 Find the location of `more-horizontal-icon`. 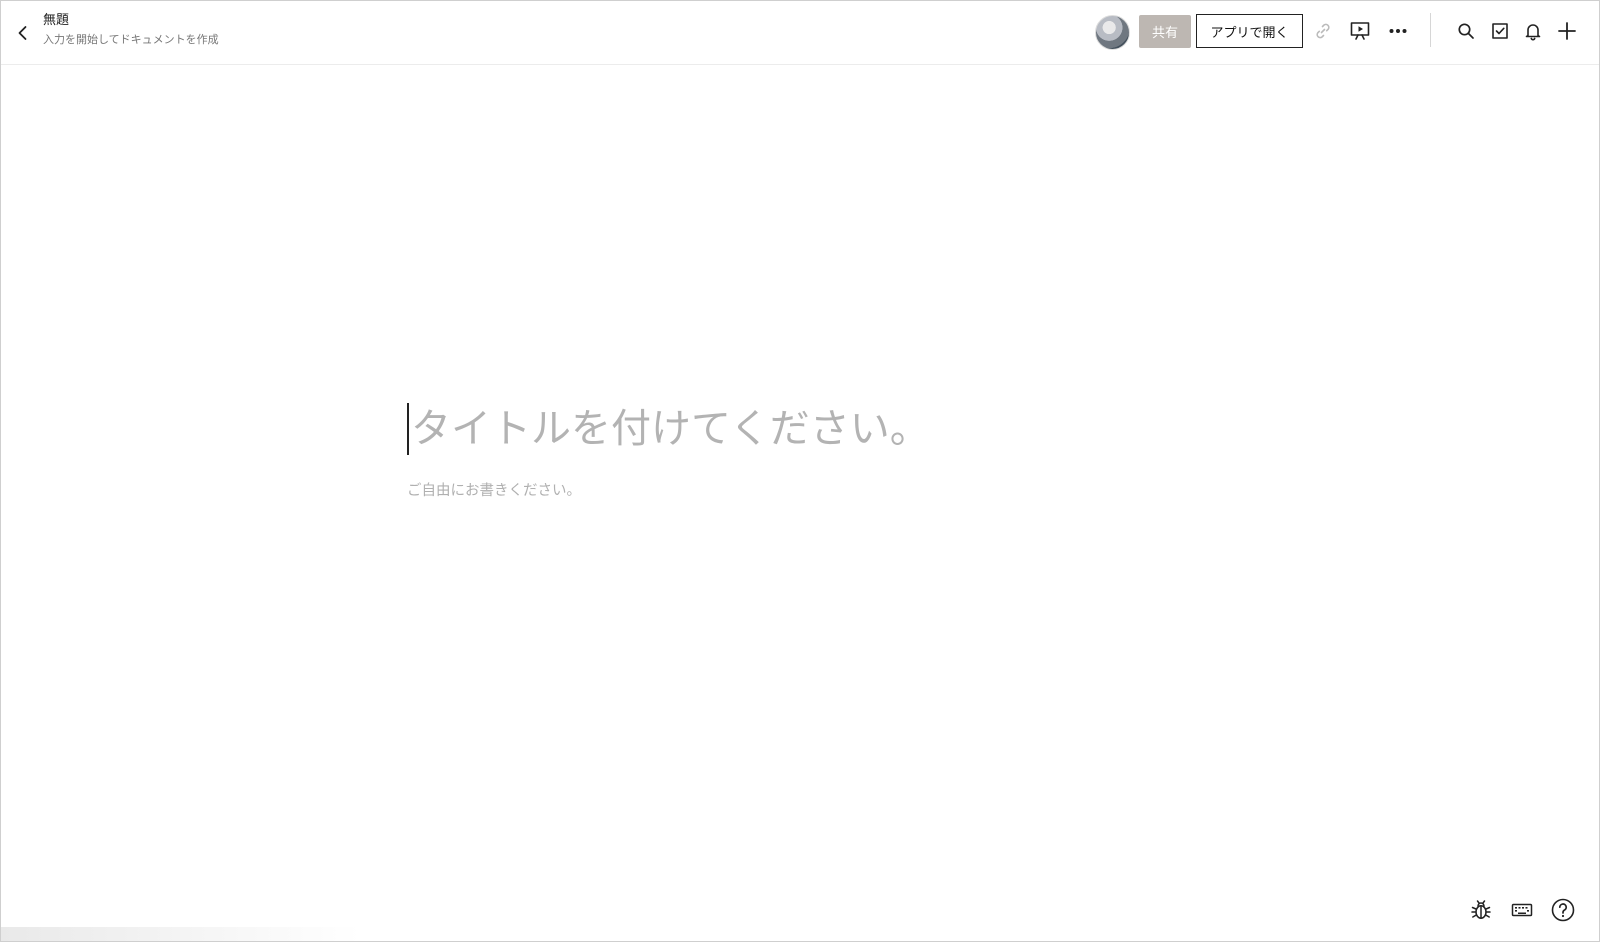

more-horizontal-icon is located at coordinates (1398, 31).